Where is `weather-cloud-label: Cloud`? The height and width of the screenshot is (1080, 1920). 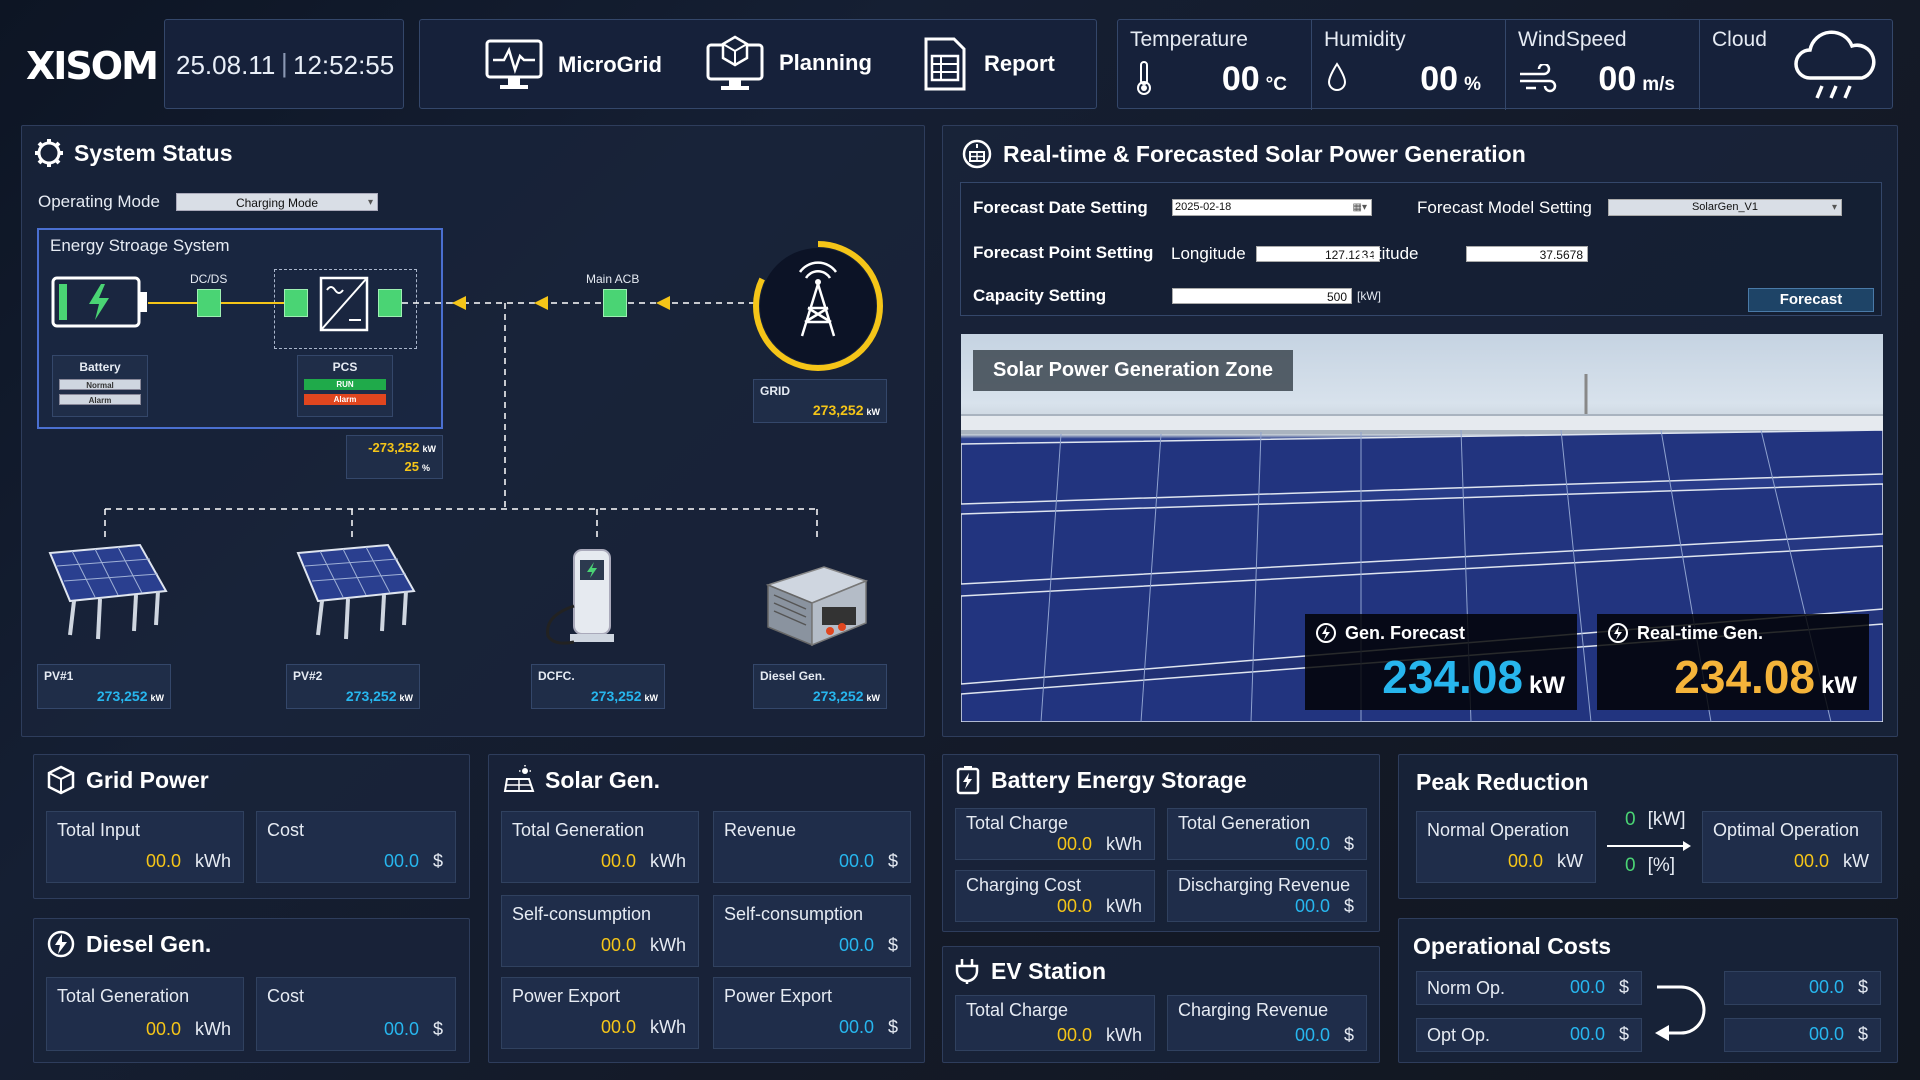 weather-cloud-label: Cloud is located at coordinates (1739, 39).